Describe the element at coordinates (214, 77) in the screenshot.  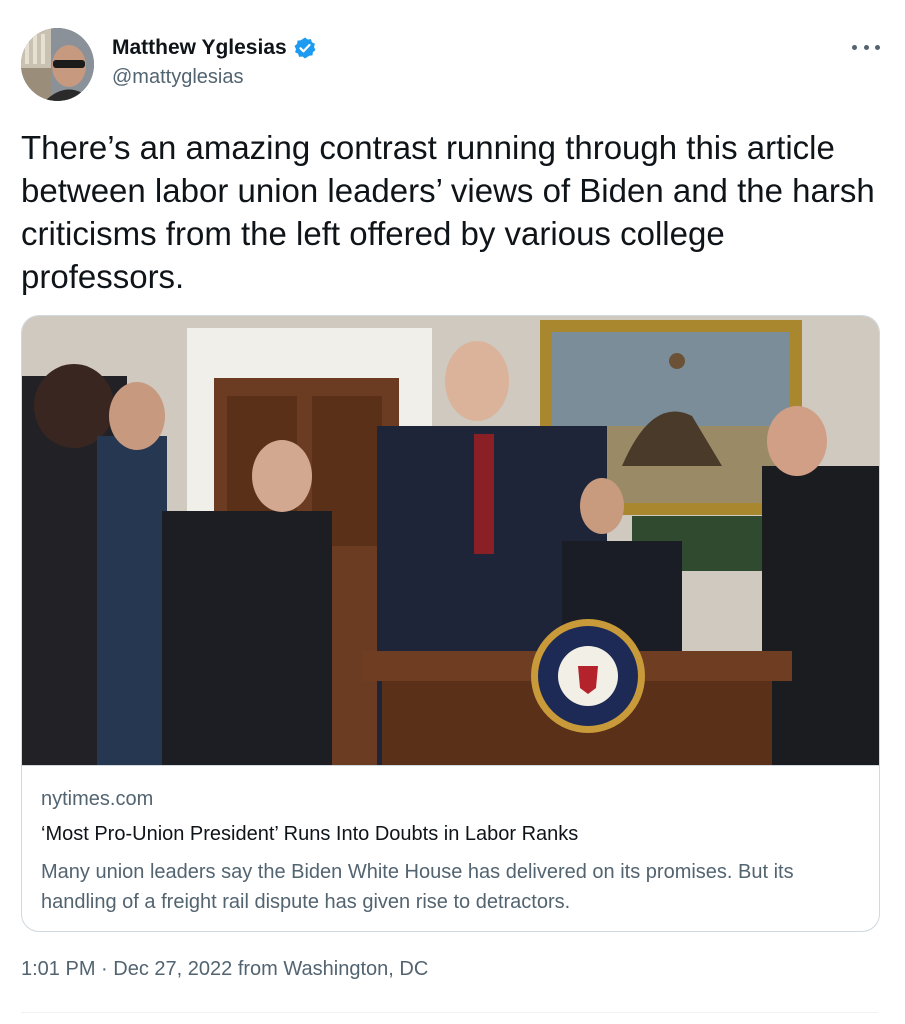
I see `author-handle: @mattyglesias` at that location.